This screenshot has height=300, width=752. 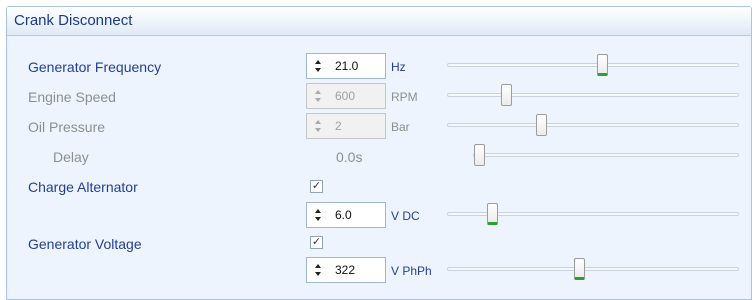 I want to click on oil-pressure-slider-thumb, so click(x=541, y=125).